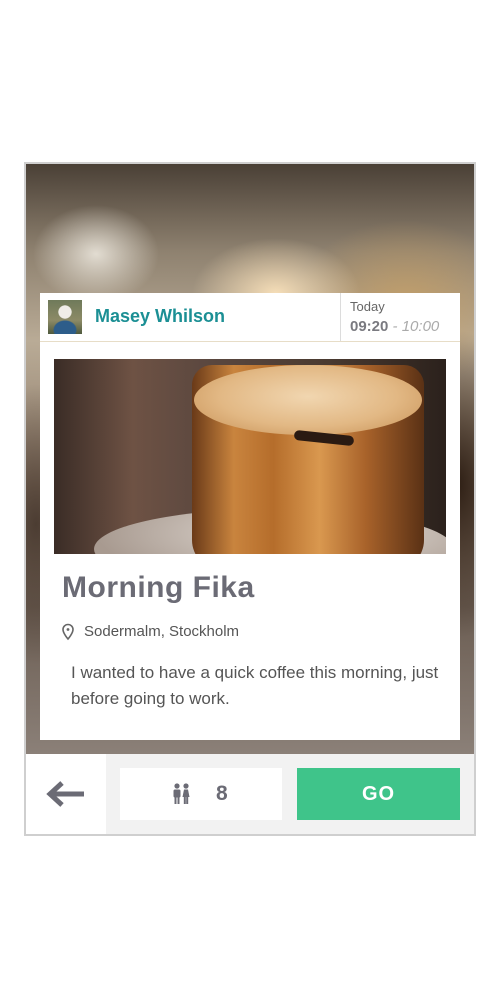 Image resolution: width=500 pixels, height=1000 pixels. I want to click on go-button: GO, so click(378, 794).